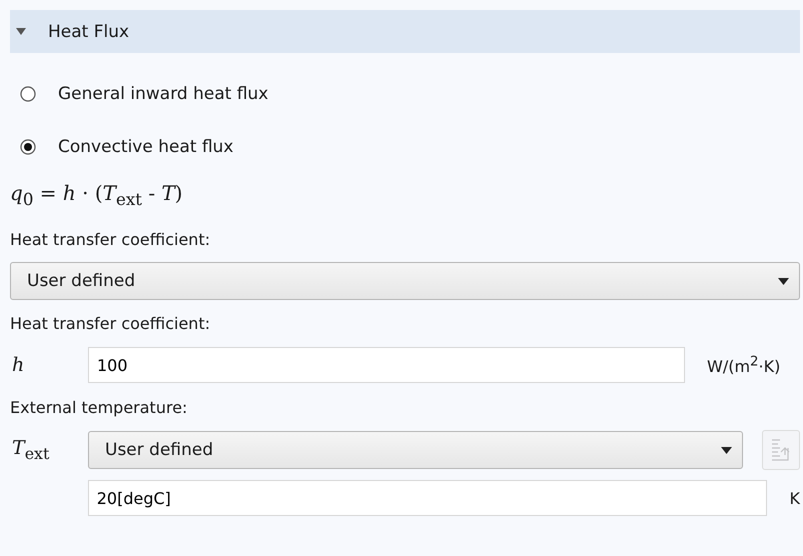 The width and height of the screenshot is (803, 556). I want to click on section-header: Heat Flux, so click(405, 31).